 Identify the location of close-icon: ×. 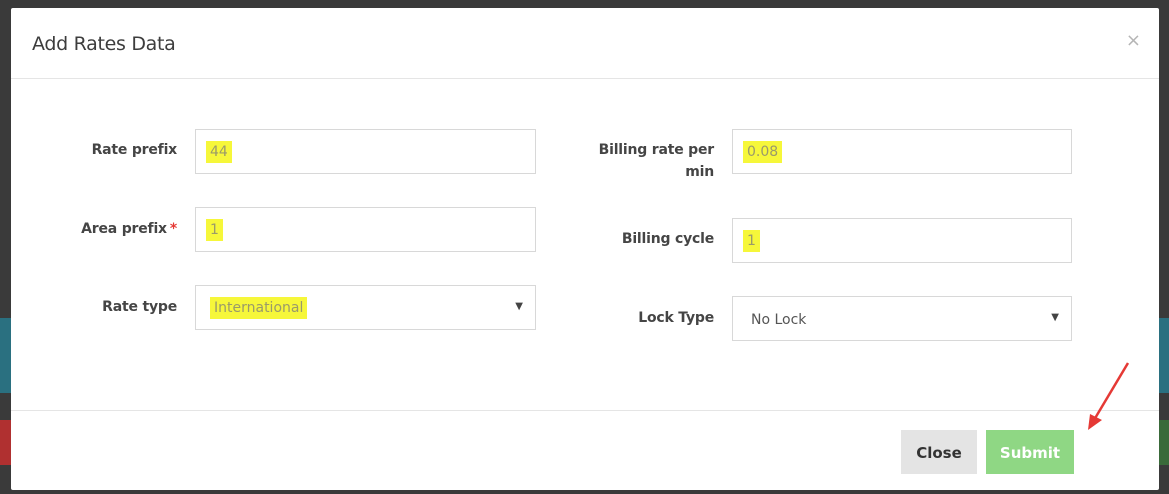
(1133, 40).